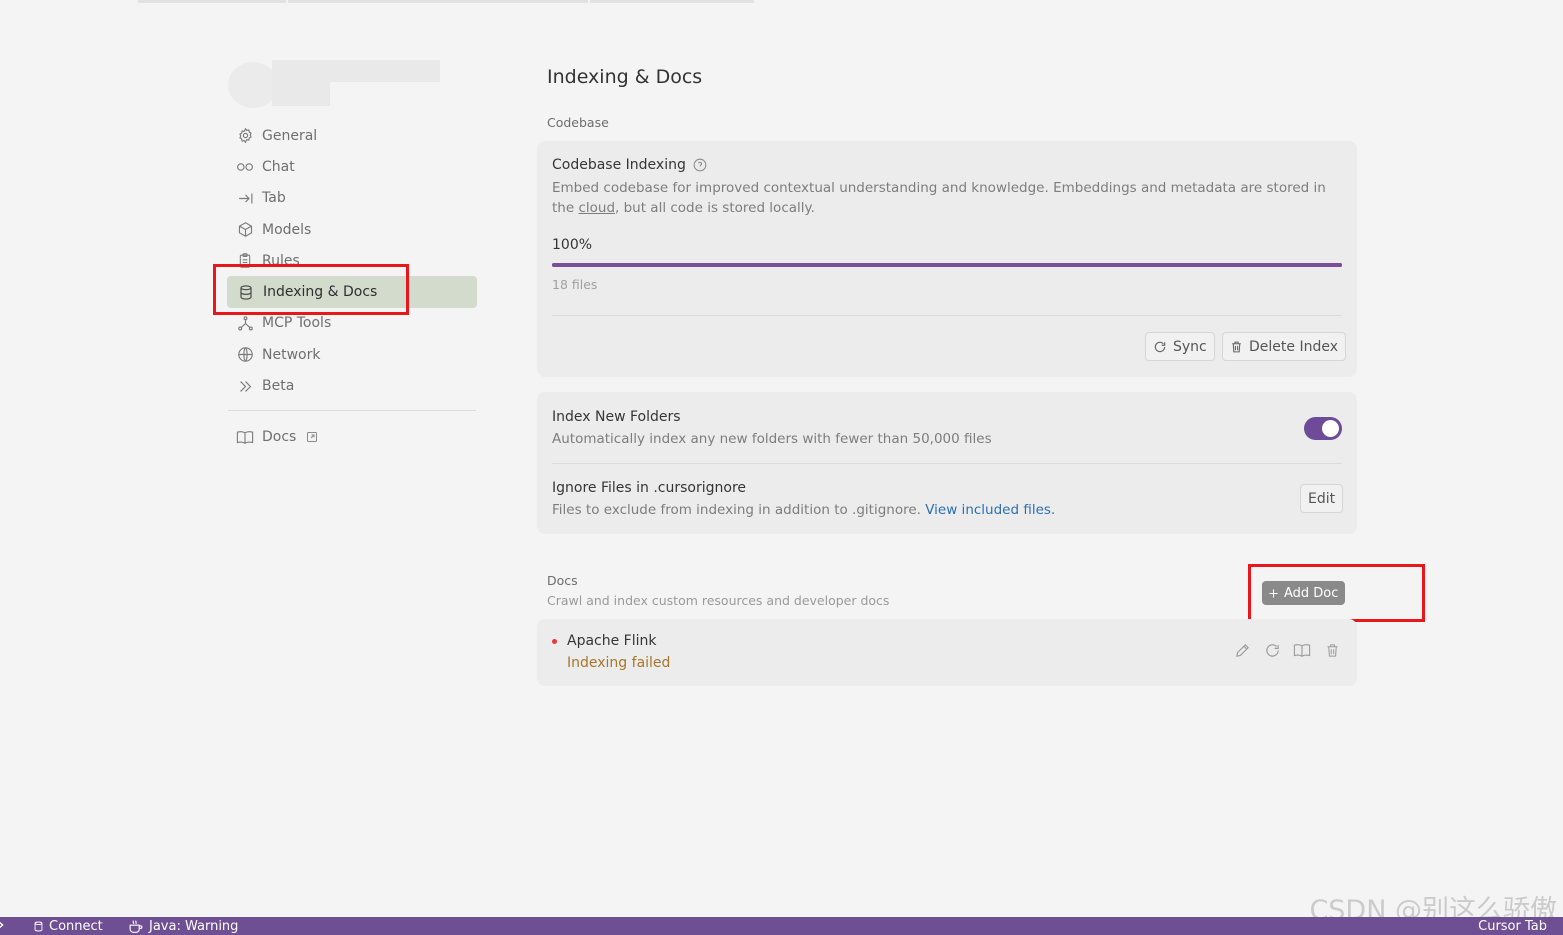 Image resolution: width=1563 pixels, height=935 pixels. Describe the element at coordinates (1287, 650) in the screenshot. I see `doc-actions` at that location.